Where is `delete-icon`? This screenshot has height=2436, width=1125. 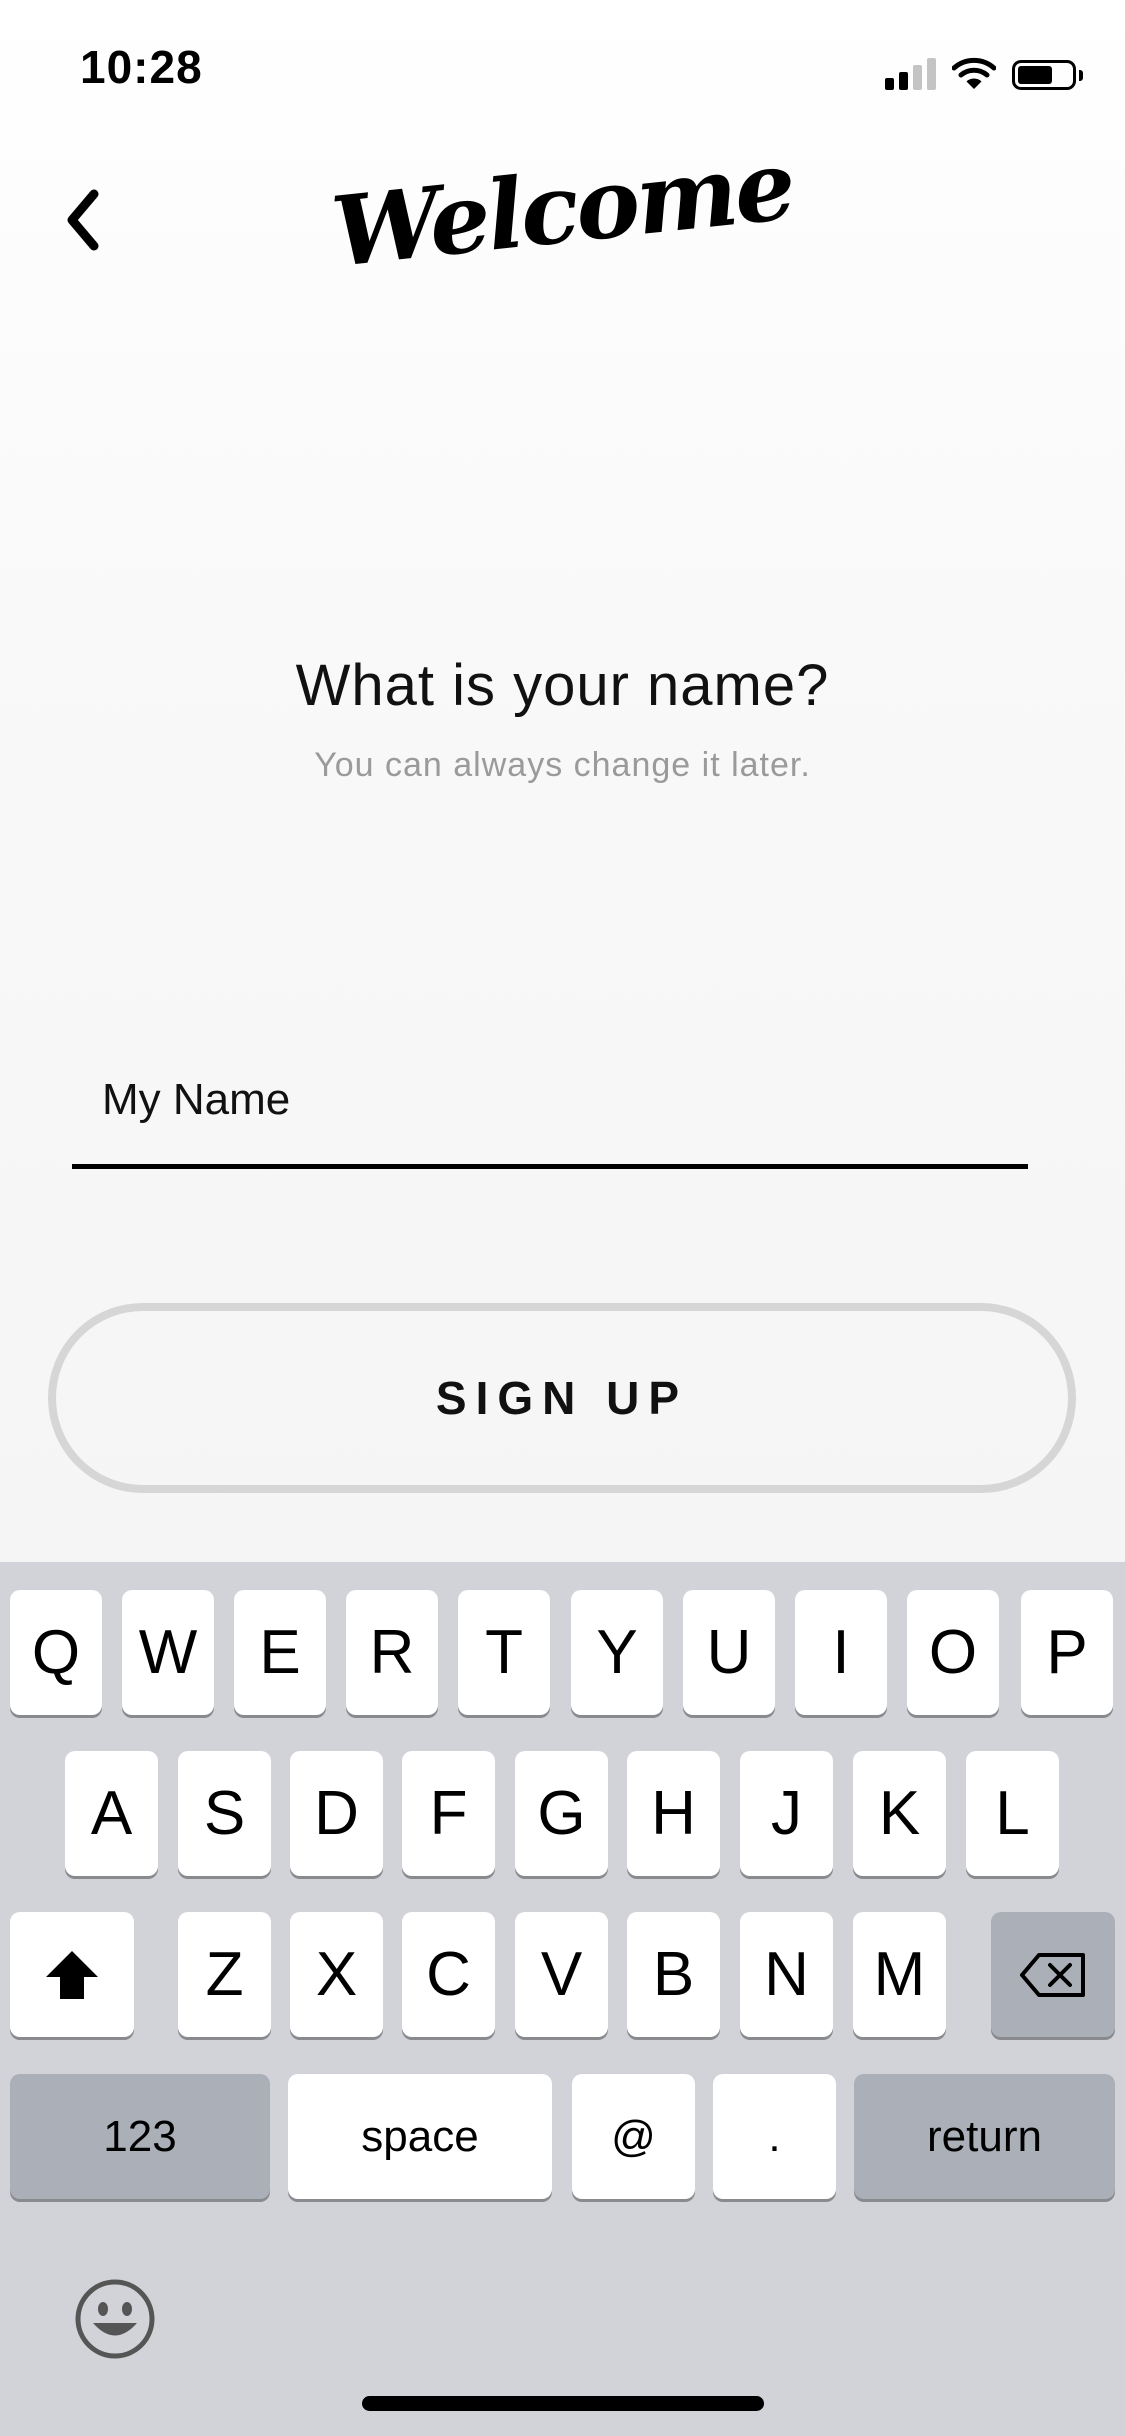 delete-icon is located at coordinates (1052, 1974).